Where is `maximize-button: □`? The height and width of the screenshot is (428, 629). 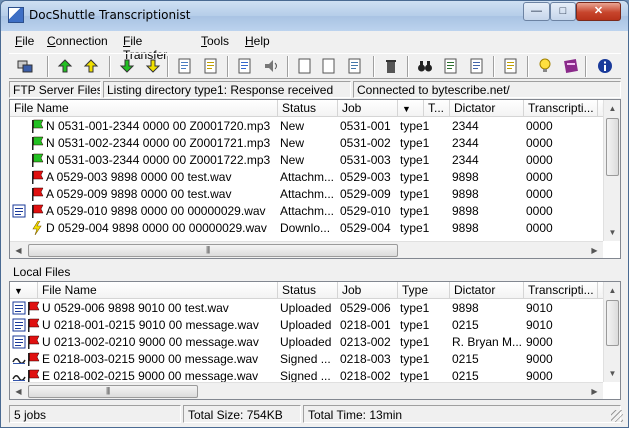
maximize-button: □ is located at coordinates (563, 11).